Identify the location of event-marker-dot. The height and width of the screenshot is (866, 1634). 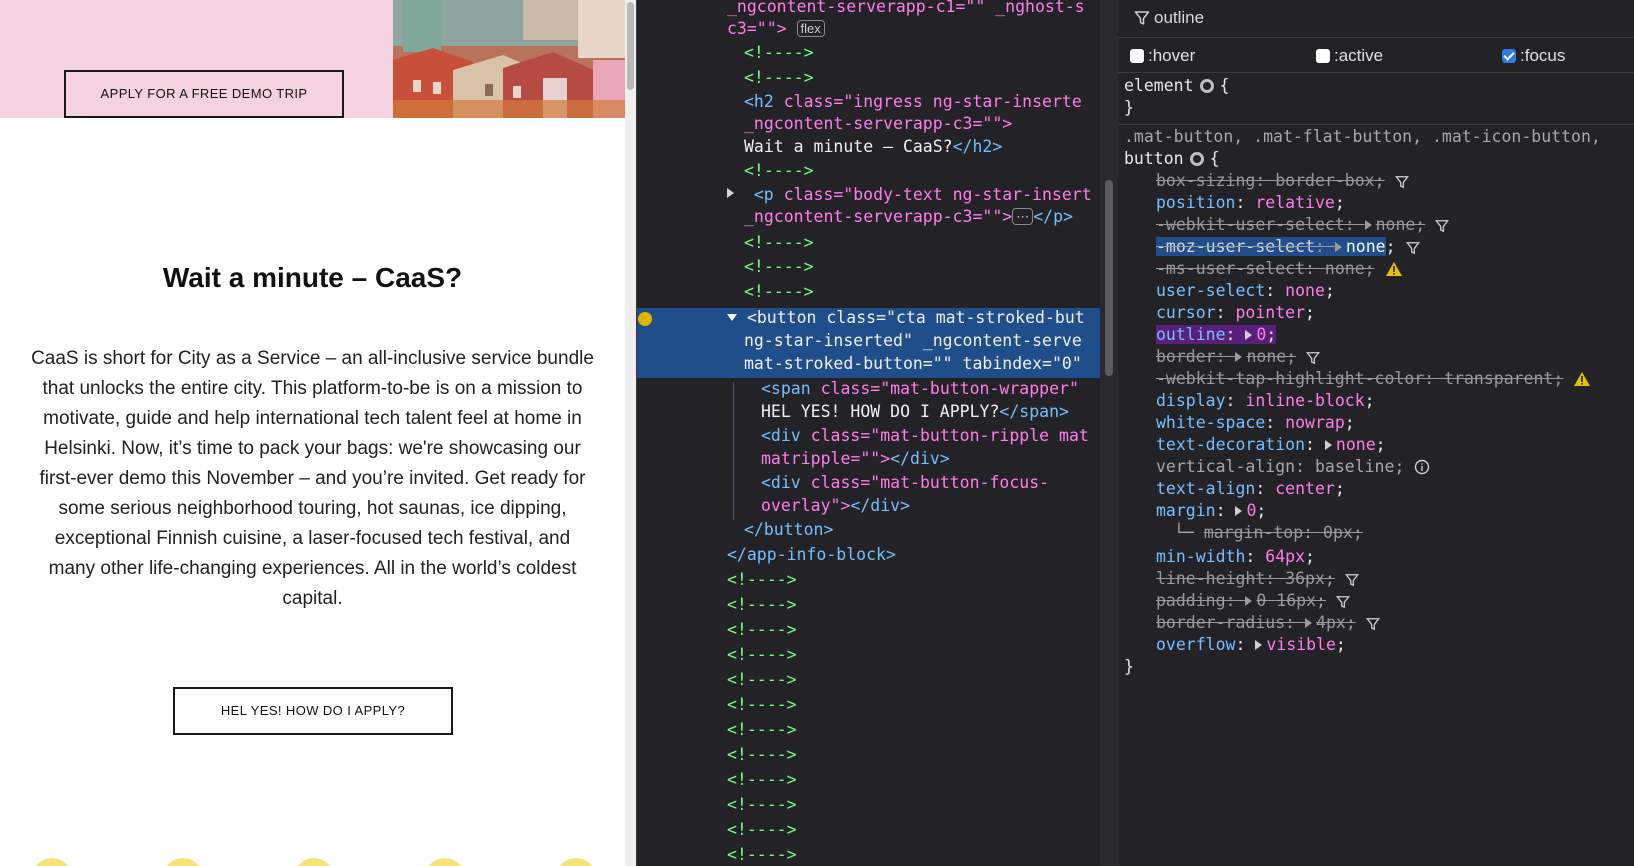
(645, 319).